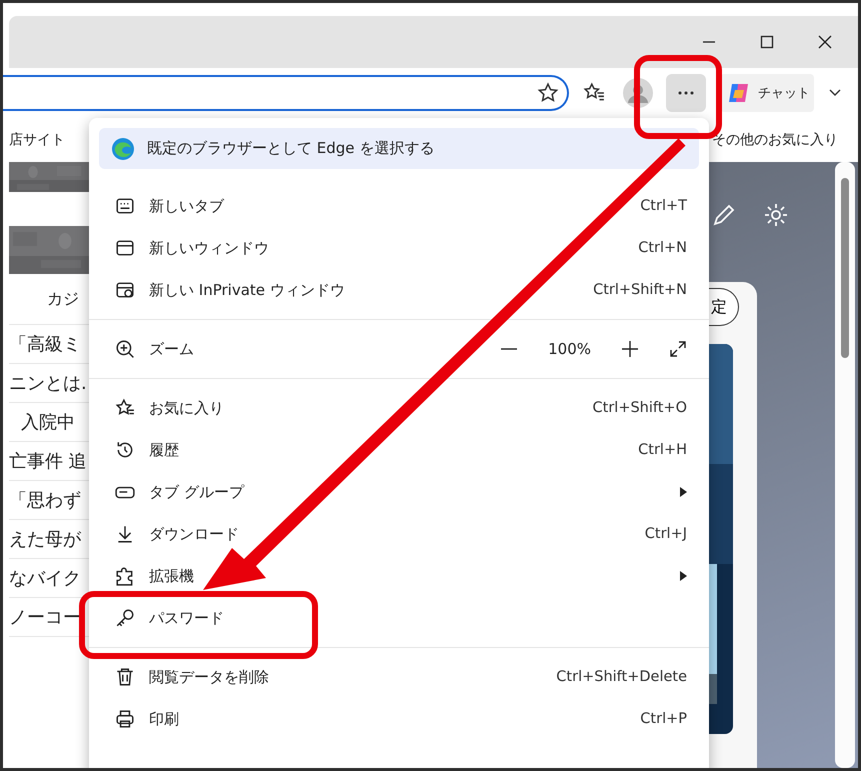 The image size is (861, 771). Describe the element at coordinates (686, 93) in the screenshot. I see `more-icon` at that location.